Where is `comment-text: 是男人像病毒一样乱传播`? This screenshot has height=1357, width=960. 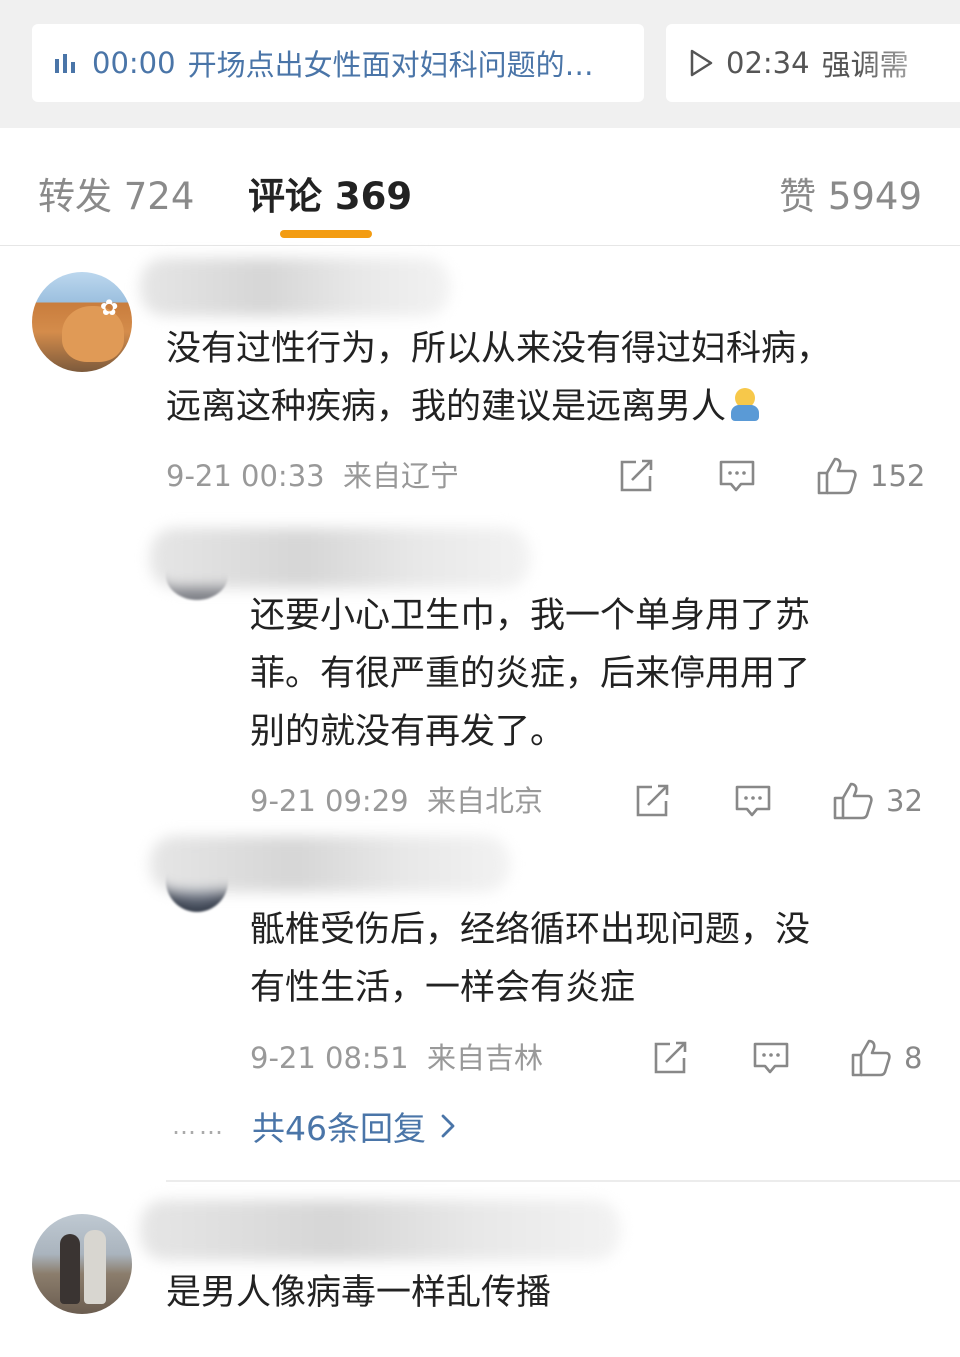
comment-text: 是男人像病毒一样乱传播 is located at coordinates (546, 1293).